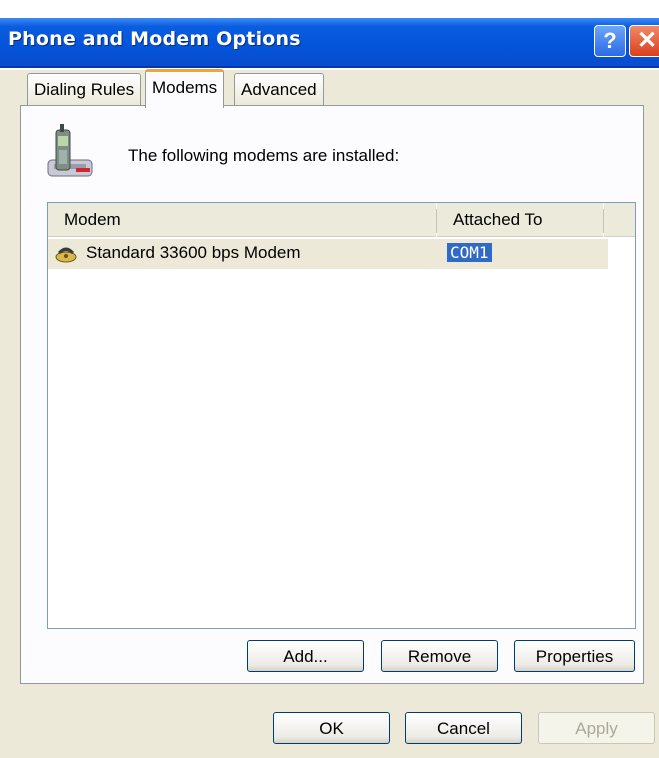 The height and width of the screenshot is (758, 659). What do you see at coordinates (574, 656) in the screenshot?
I see `properties-button: Properties` at bounding box center [574, 656].